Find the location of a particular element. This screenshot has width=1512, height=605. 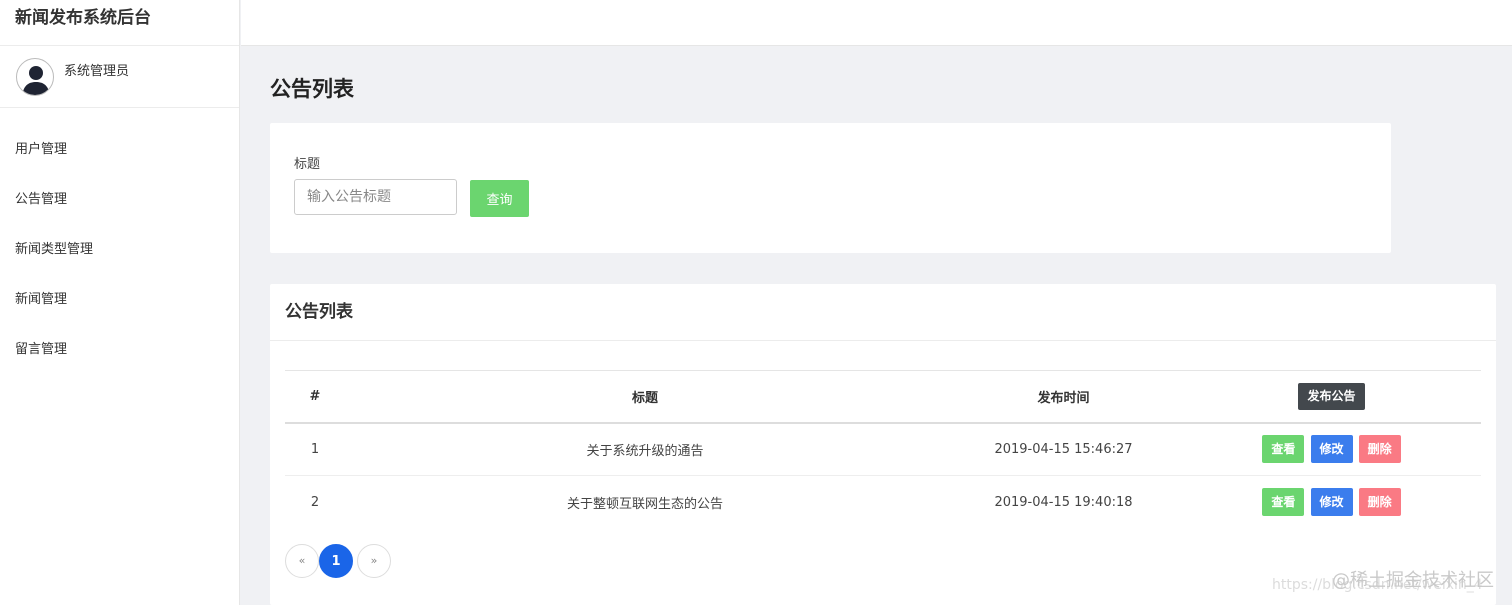

row-num: 1 is located at coordinates (315, 449).